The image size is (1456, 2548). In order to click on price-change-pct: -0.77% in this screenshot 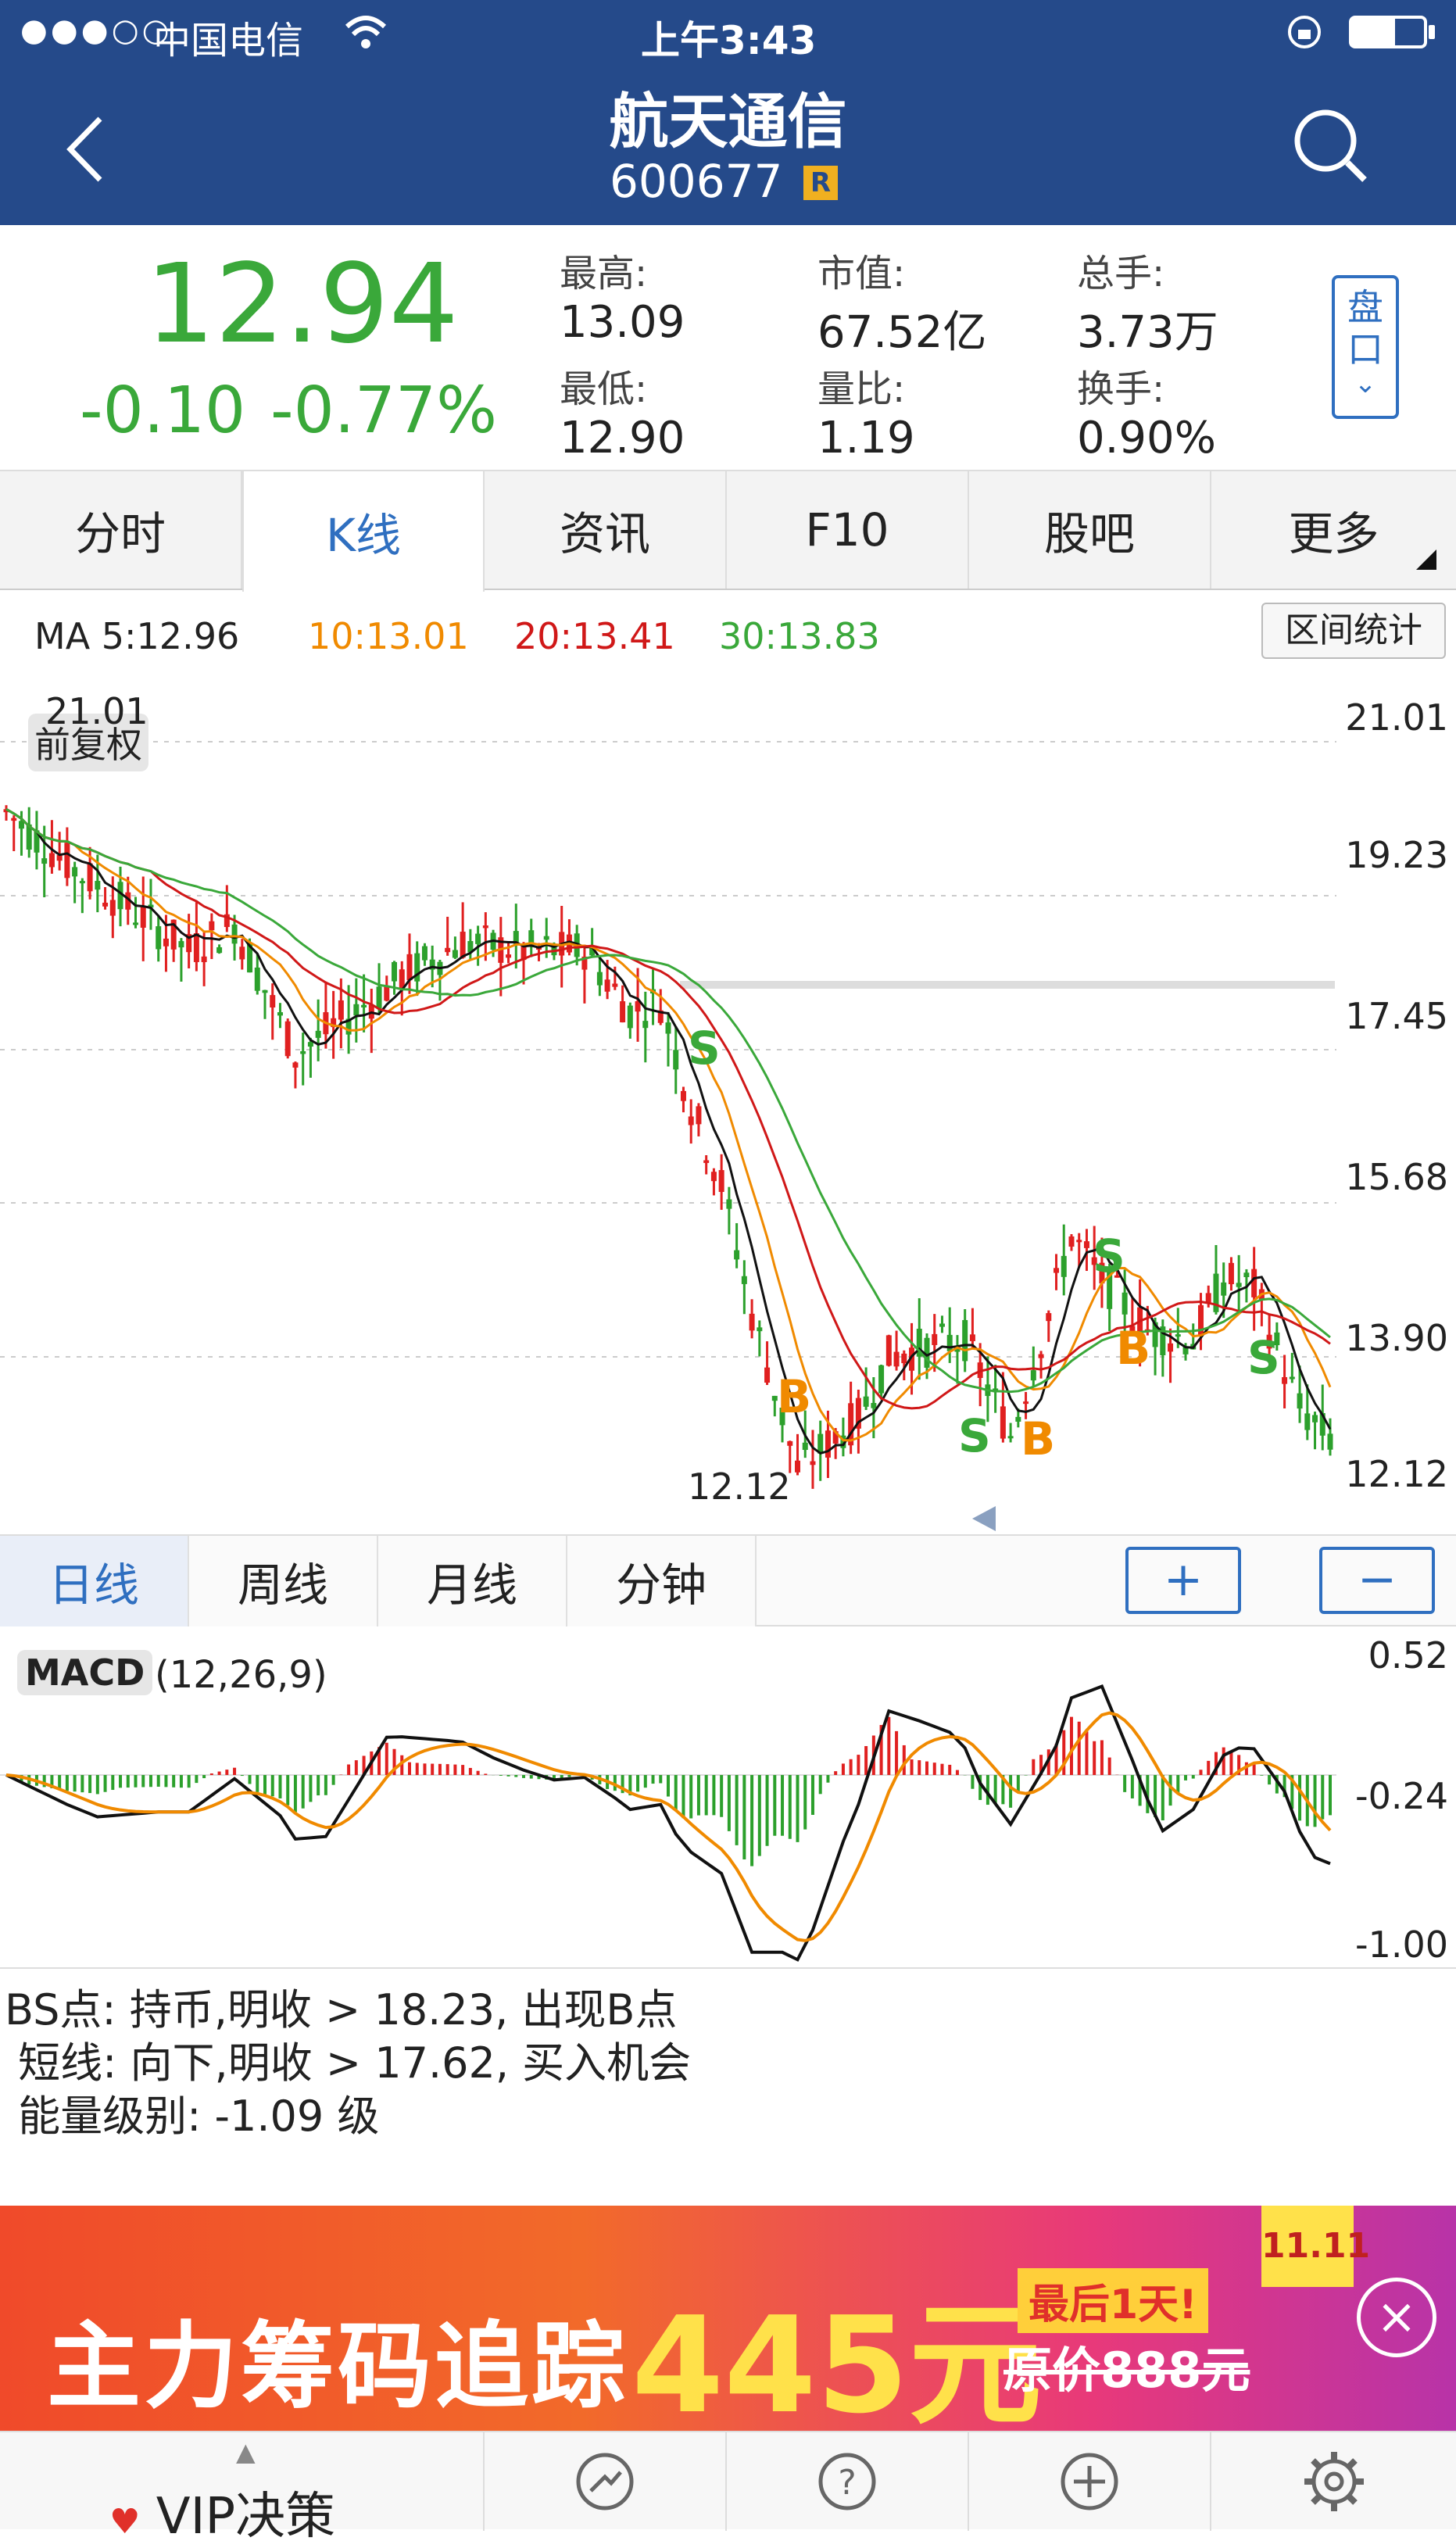, I will do `click(384, 411)`.